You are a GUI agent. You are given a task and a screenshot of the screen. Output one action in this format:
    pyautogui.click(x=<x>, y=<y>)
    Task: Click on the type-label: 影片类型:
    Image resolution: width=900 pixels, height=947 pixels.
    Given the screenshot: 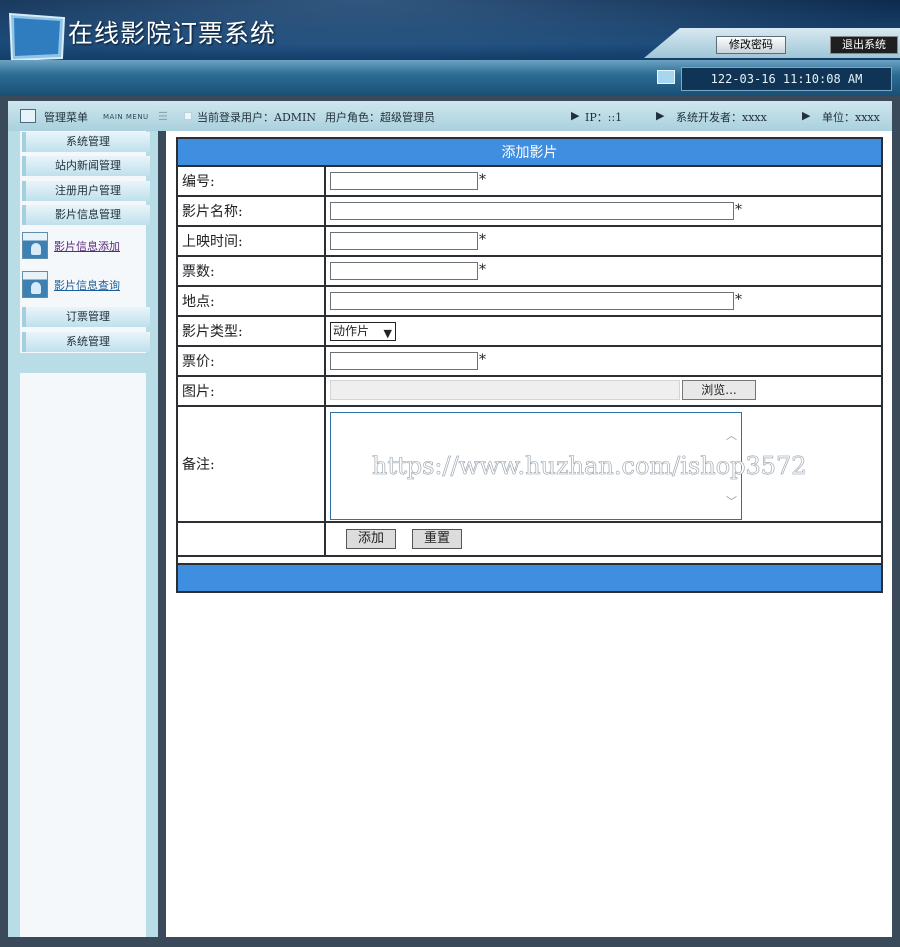 What is the action you would take?
    pyautogui.click(x=251, y=331)
    